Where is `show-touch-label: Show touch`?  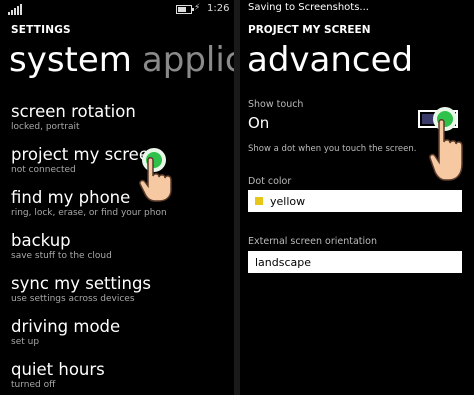 show-touch-label: Show touch is located at coordinates (276, 104).